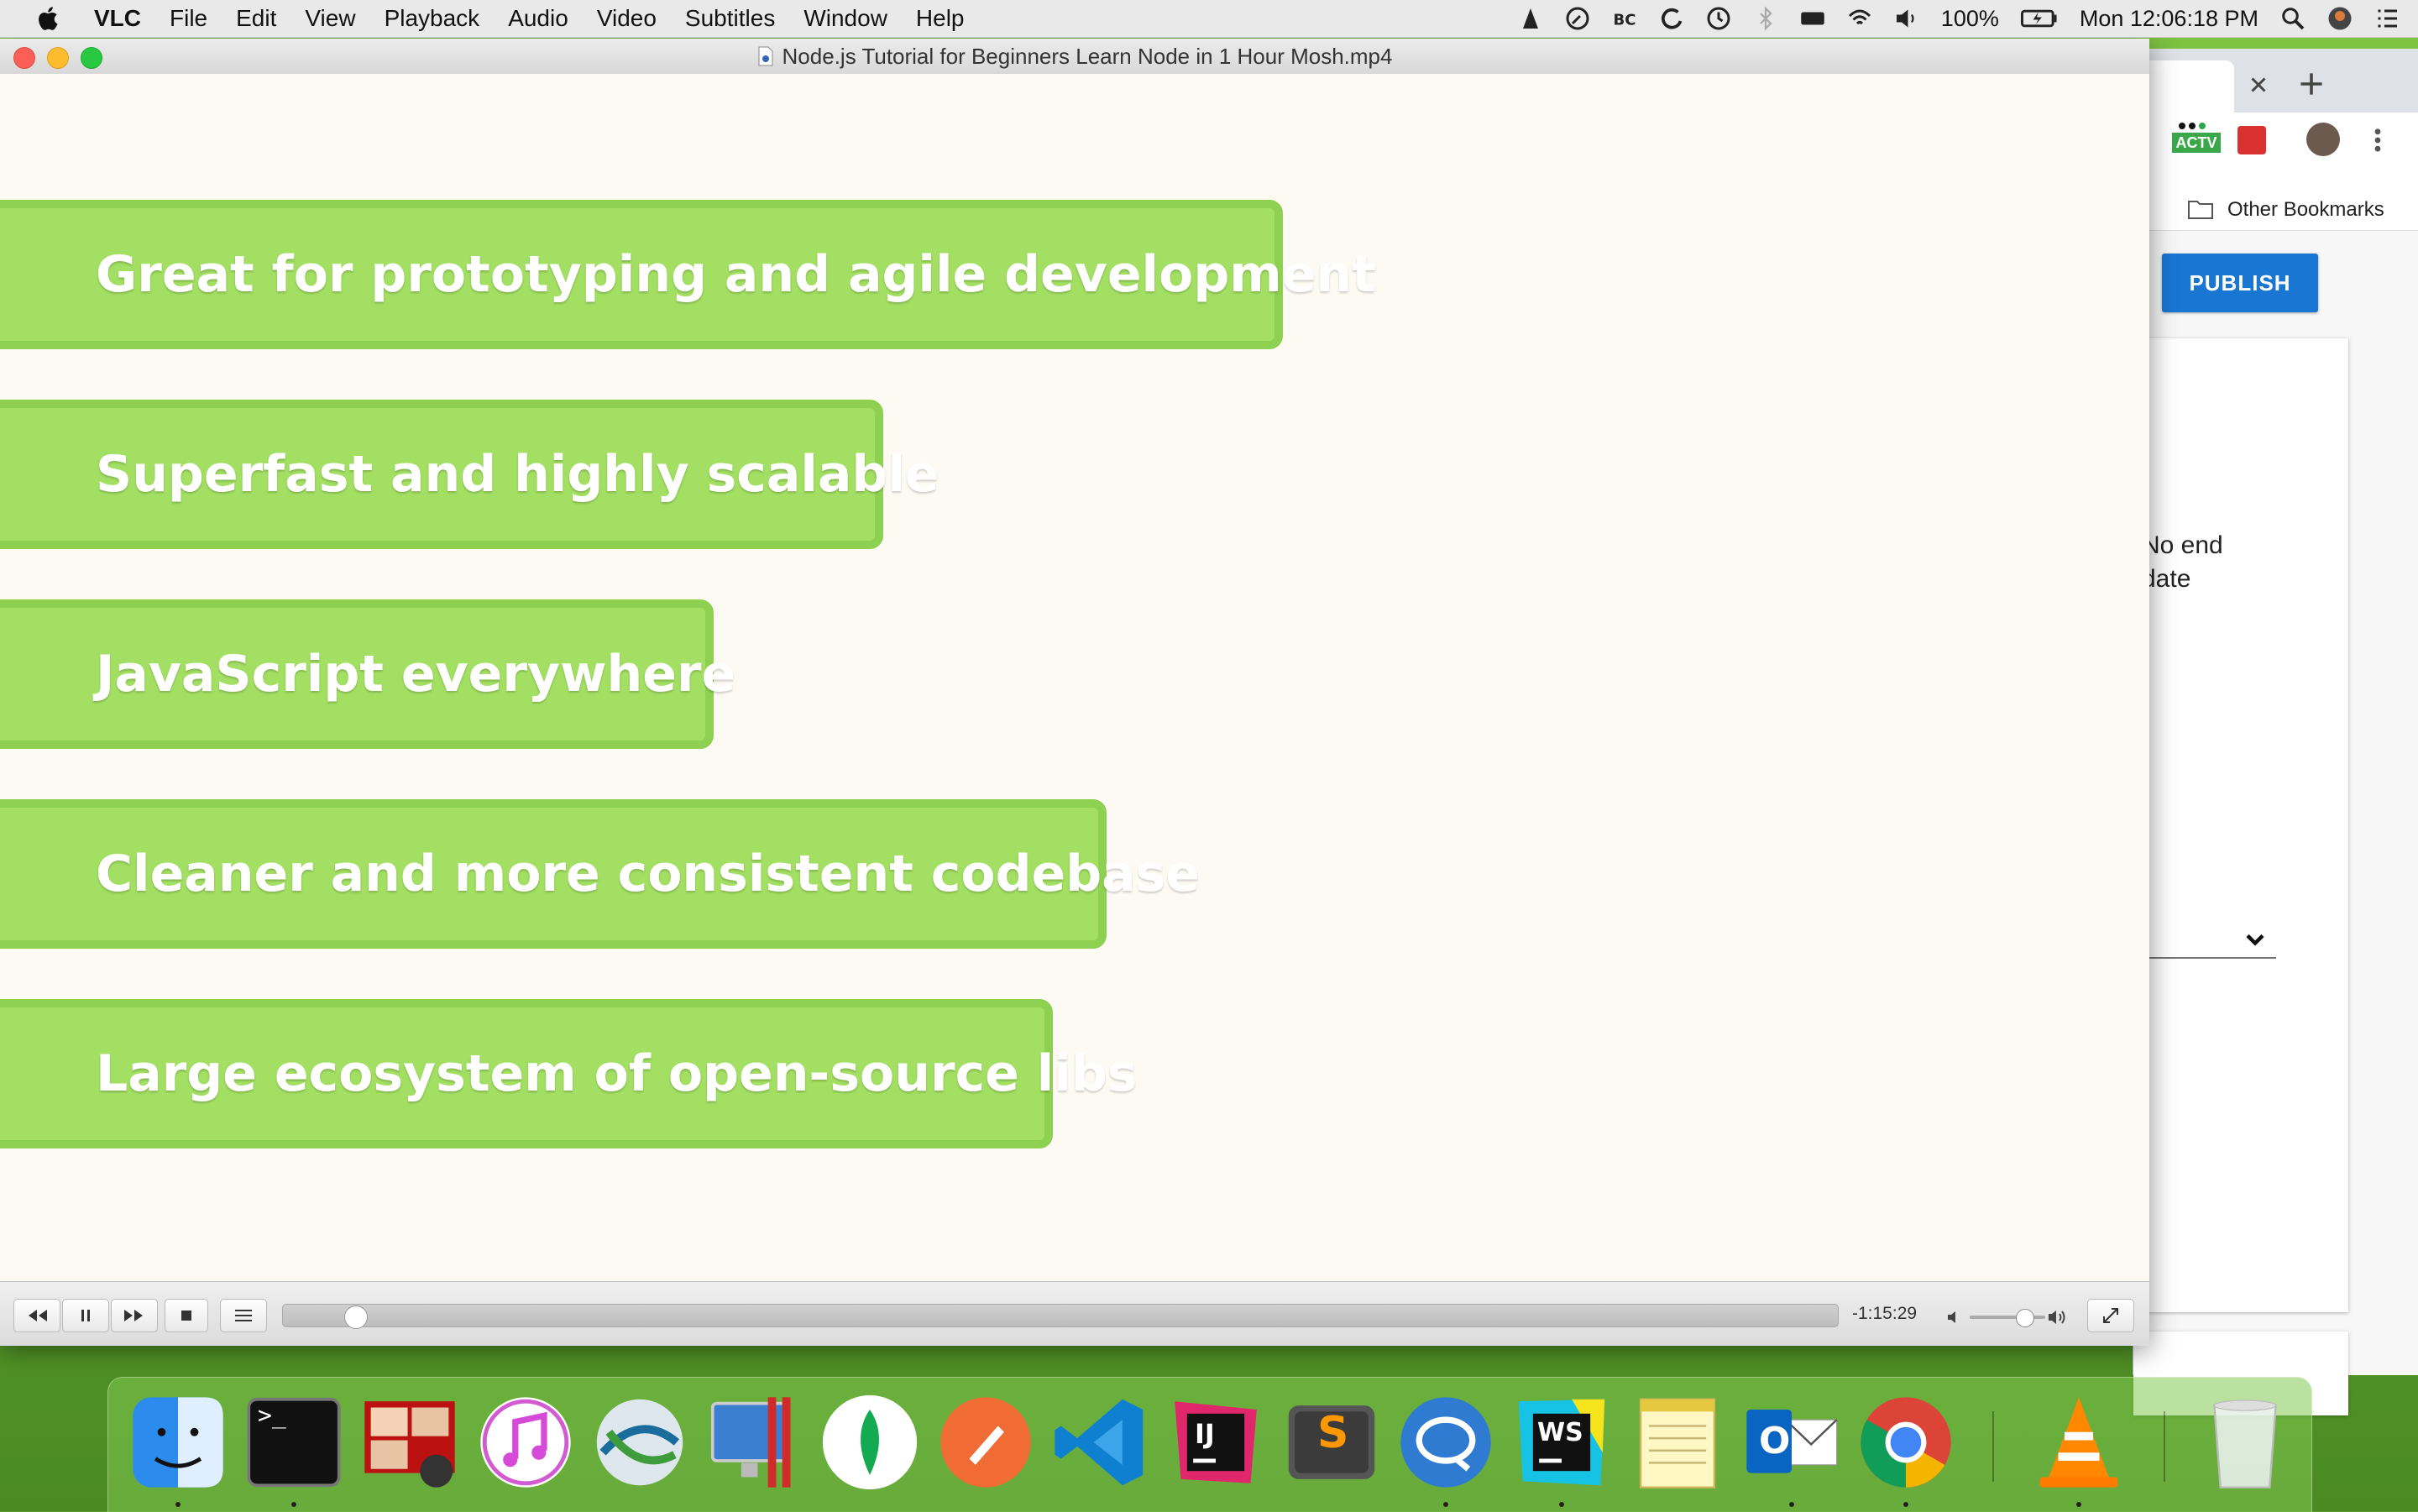 The width and height of the screenshot is (2418, 1512). Describe the element at coordinates (2311, 84) in the screenshot. I see `new-tab-icon` at that location.